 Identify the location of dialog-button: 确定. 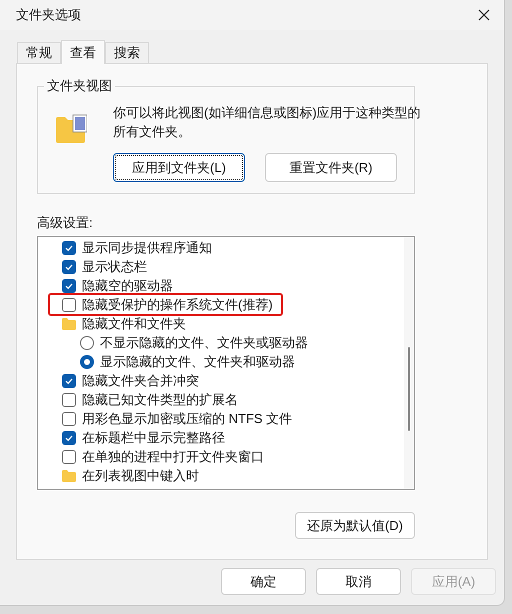
(263, 581).